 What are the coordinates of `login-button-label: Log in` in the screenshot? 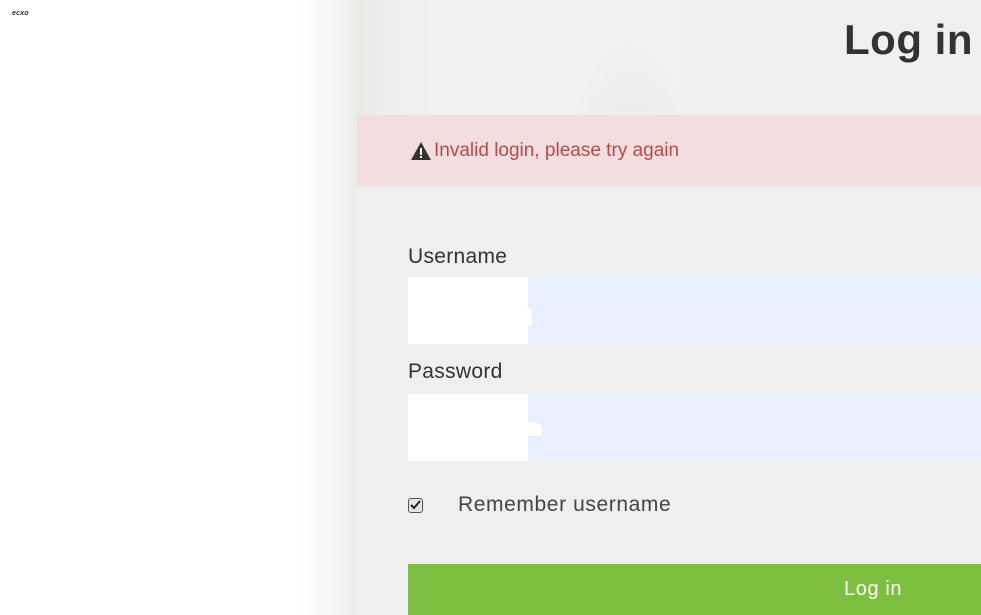 It's located at (873, 589).